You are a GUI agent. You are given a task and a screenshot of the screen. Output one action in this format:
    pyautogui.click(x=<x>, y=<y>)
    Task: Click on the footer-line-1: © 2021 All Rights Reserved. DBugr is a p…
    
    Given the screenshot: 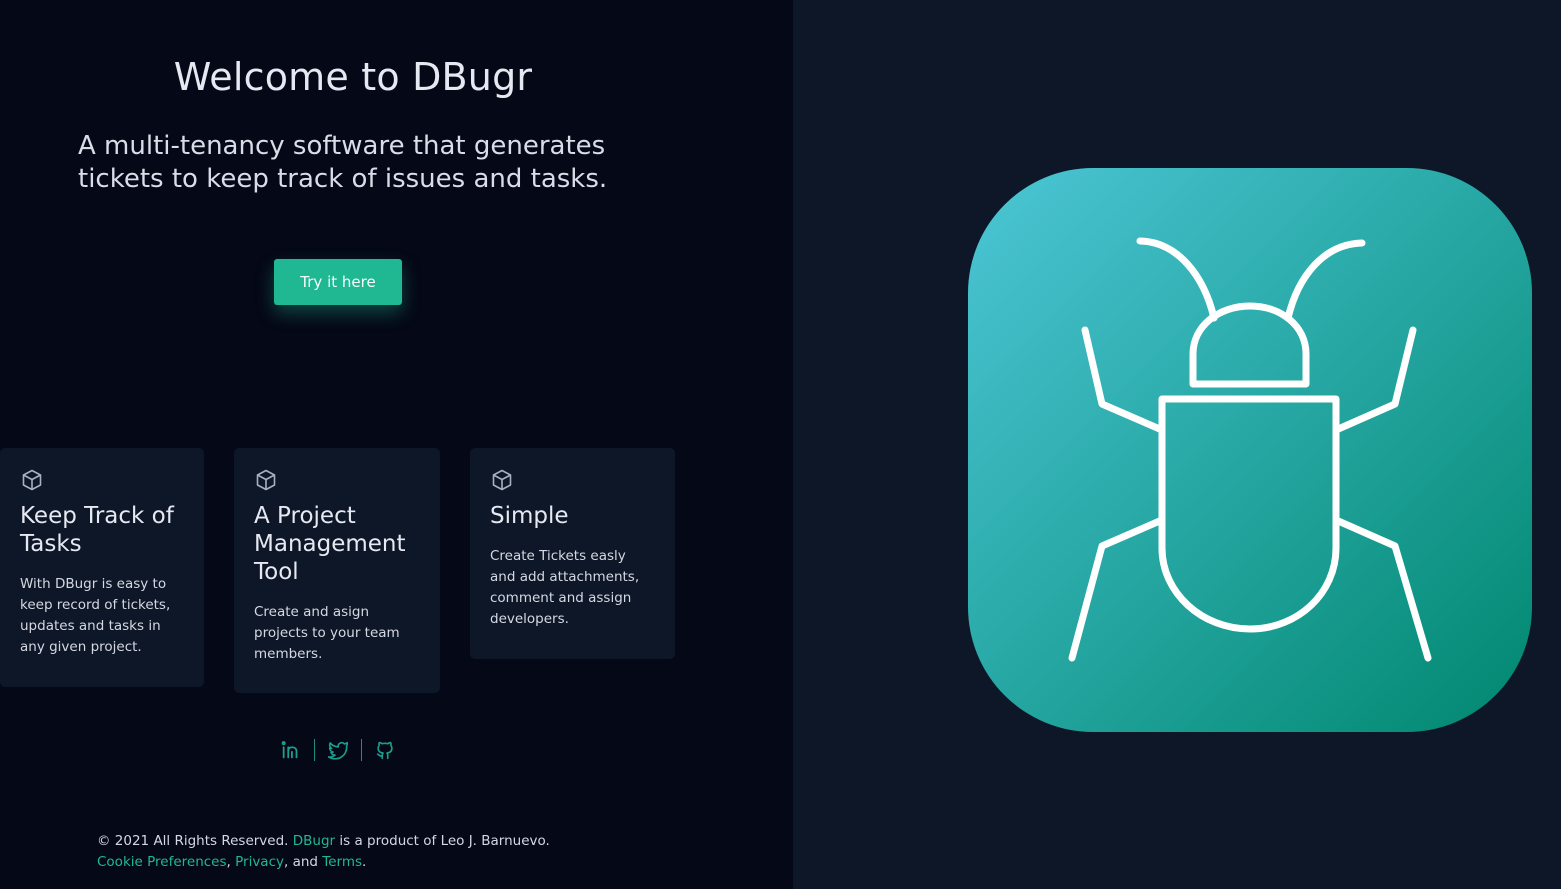 What is the action you would take?
    pyautogui.click(x=397, y=841)
    